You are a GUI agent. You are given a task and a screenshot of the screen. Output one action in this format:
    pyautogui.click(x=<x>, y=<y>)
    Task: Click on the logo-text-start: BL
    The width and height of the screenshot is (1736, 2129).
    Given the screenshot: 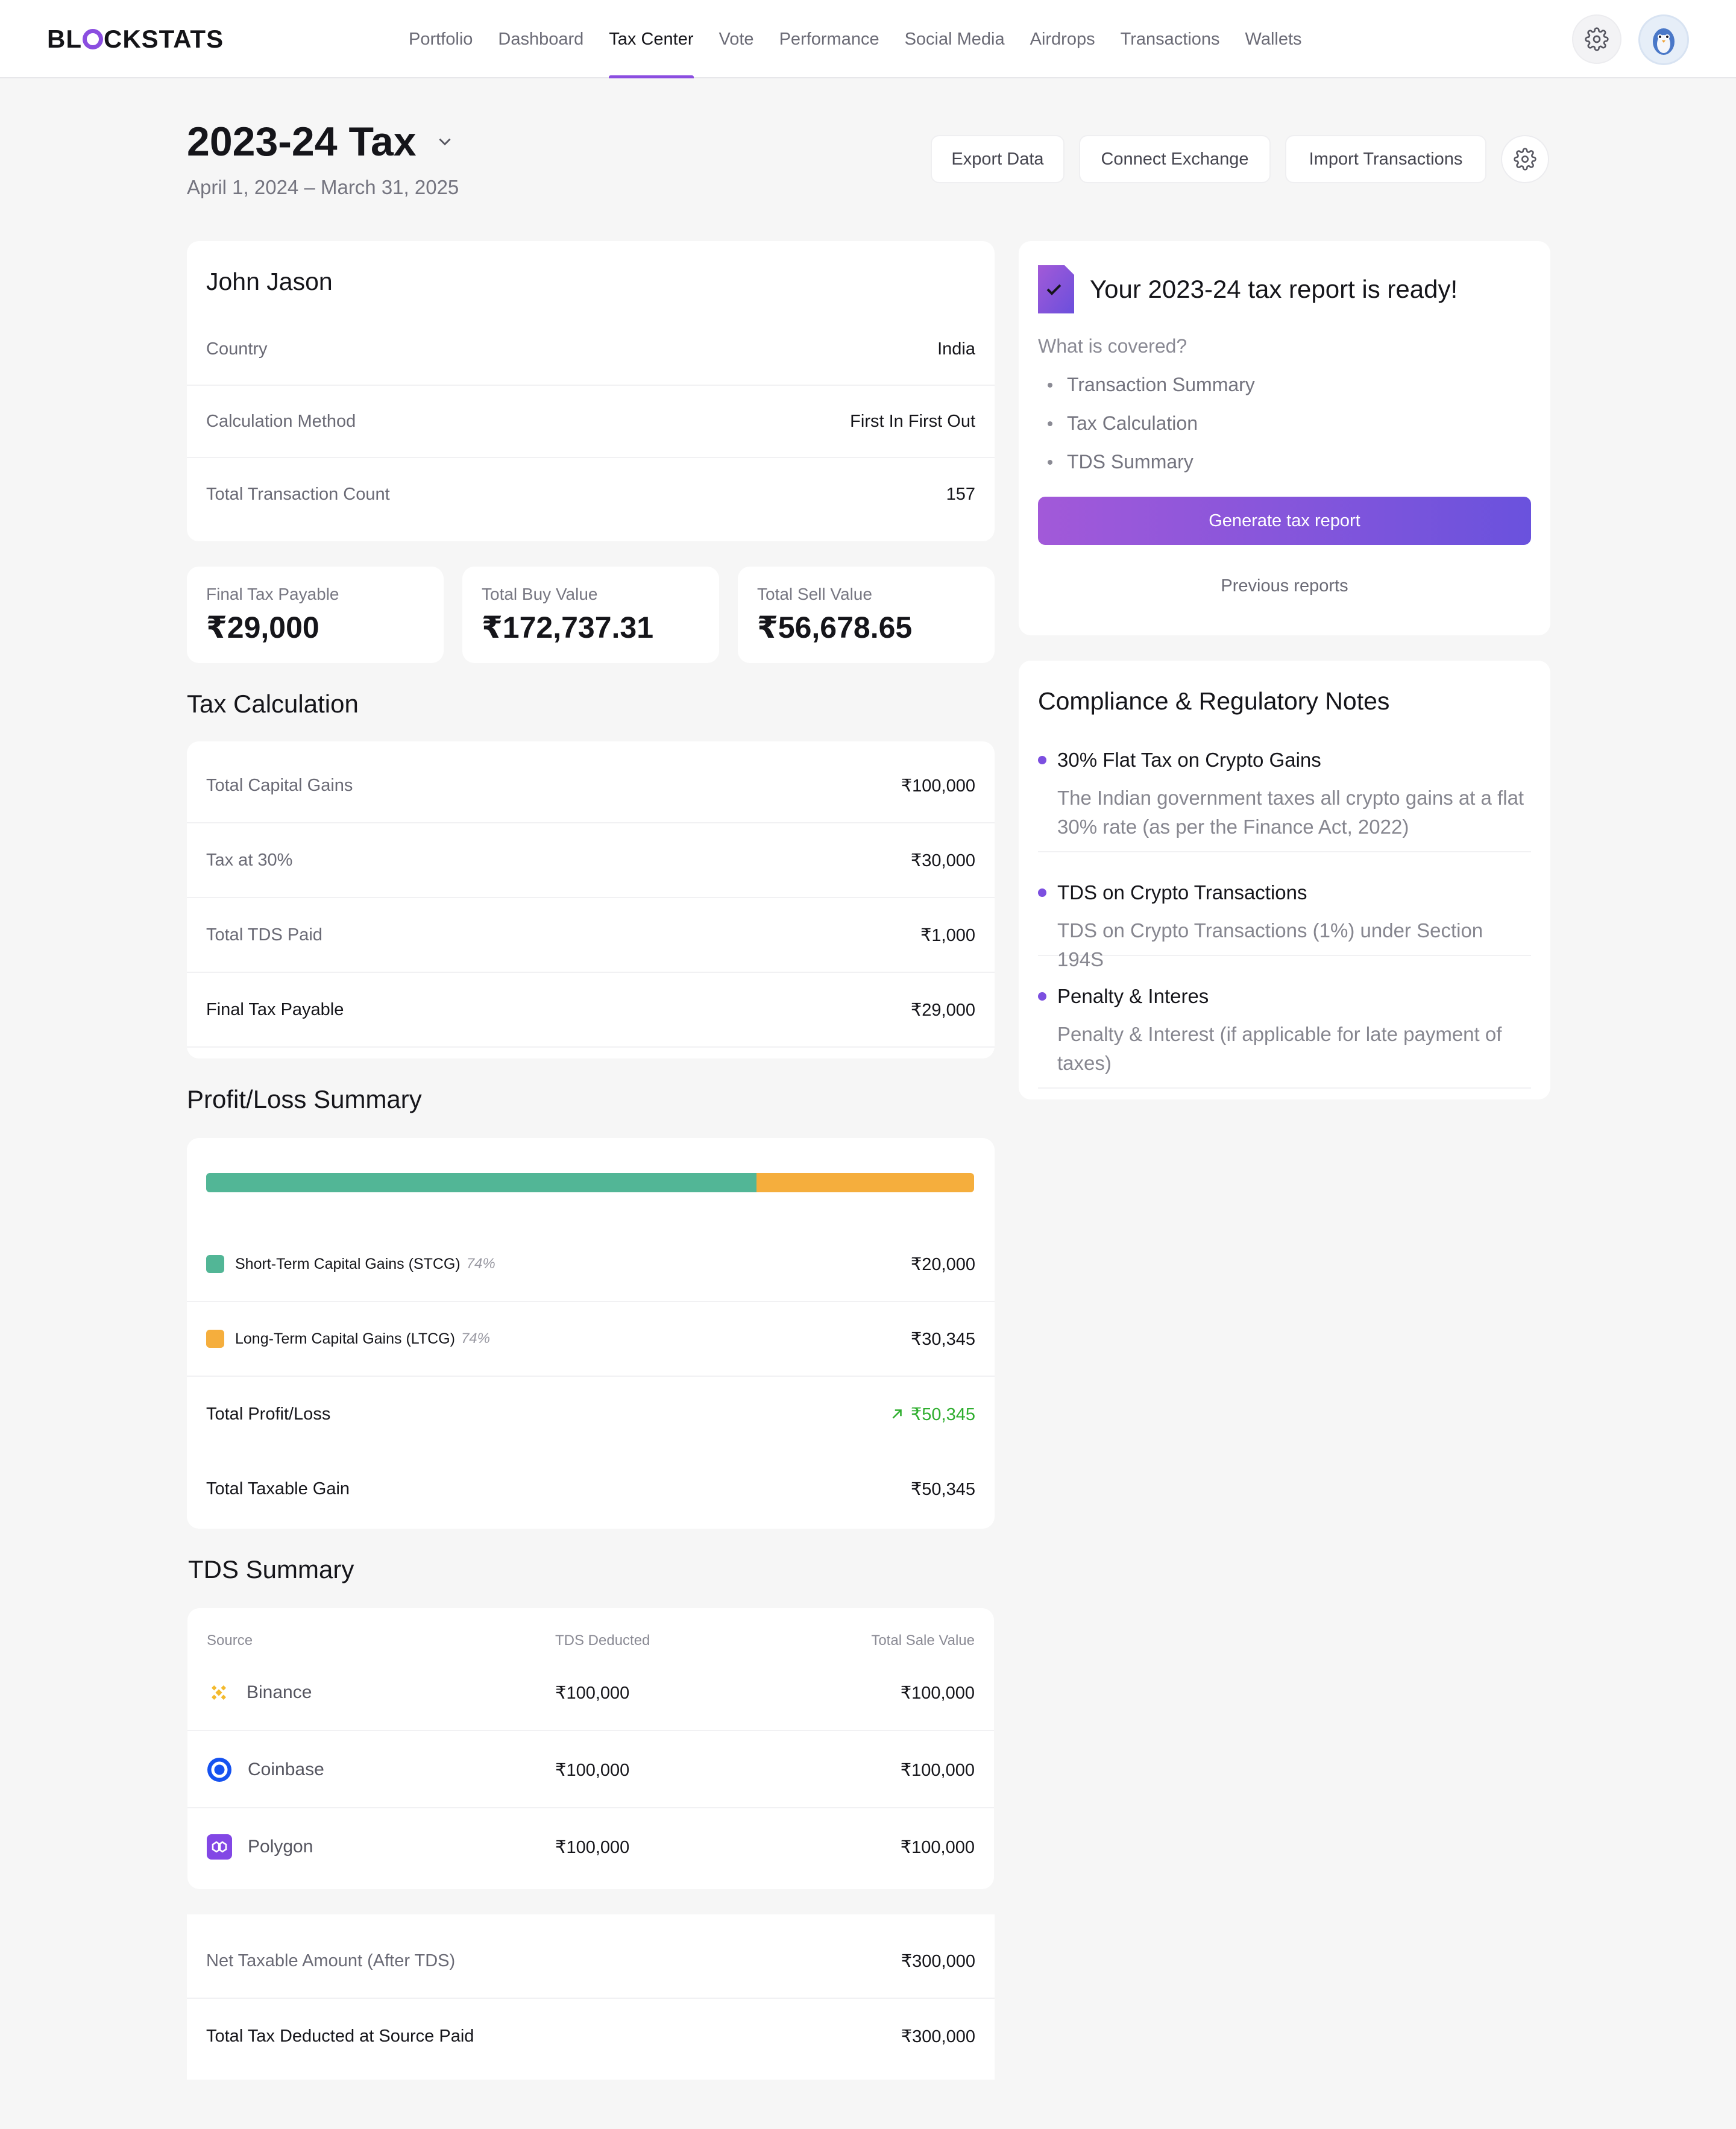 What is the action you would take?
    pyautogui.click(x=64, y=39)
    